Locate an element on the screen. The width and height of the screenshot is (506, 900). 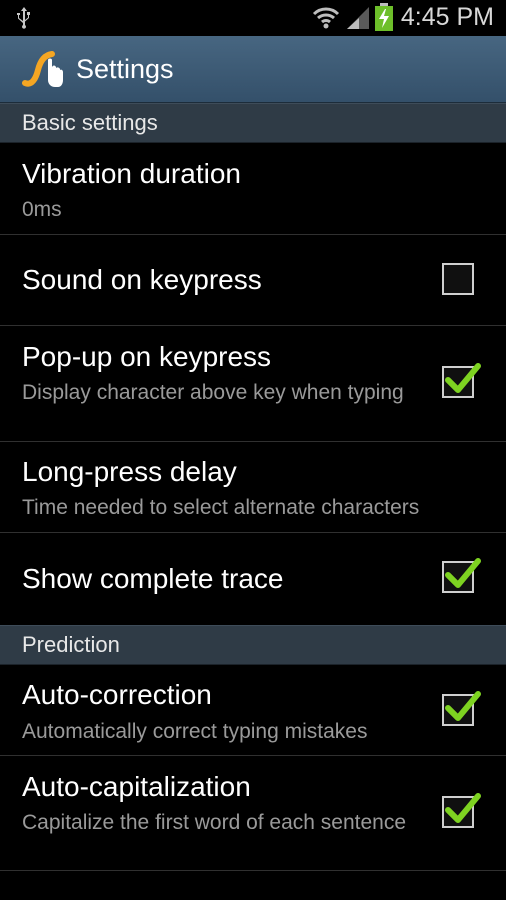
pref-label: Pop-up on keypress is located at coordinates (147, 356).